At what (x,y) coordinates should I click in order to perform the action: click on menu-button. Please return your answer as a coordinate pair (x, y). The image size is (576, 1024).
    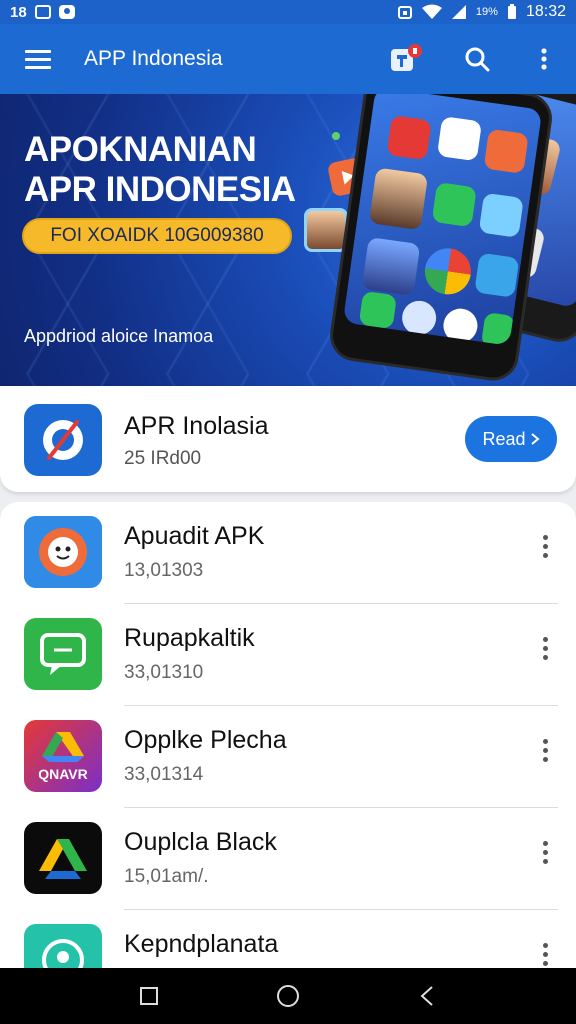
    Looking at the image, I should click on (38, 59).